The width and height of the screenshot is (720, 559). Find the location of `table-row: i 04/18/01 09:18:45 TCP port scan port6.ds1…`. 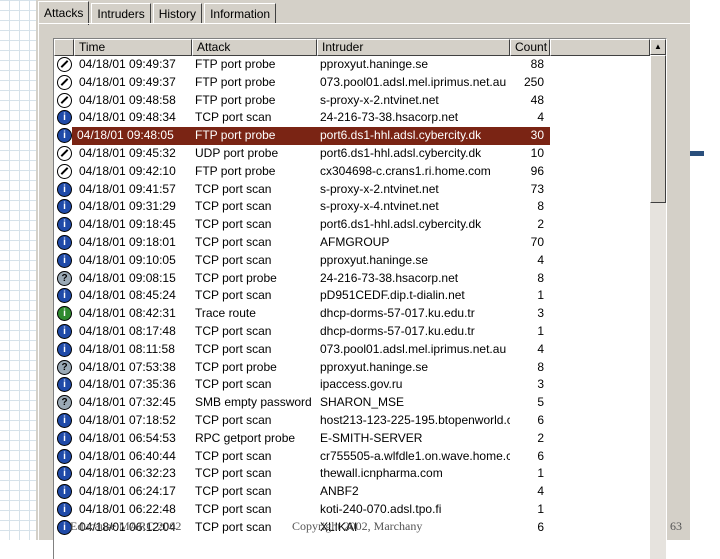

table-row: i 04/18/01 09:18:45 TCP port scan port6.ds1… is located at coordinates (352, 225).